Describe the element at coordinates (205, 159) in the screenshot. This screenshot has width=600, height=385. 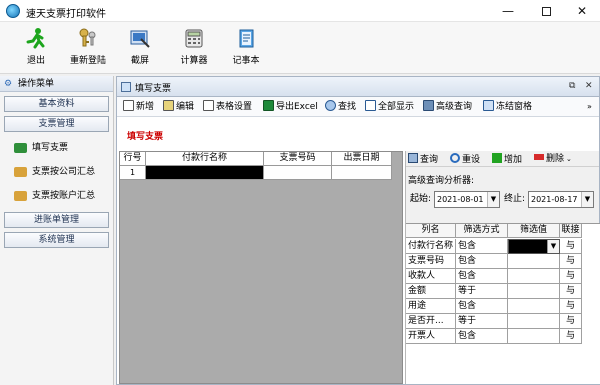
I see `column-header: 付款行名称` at that location.